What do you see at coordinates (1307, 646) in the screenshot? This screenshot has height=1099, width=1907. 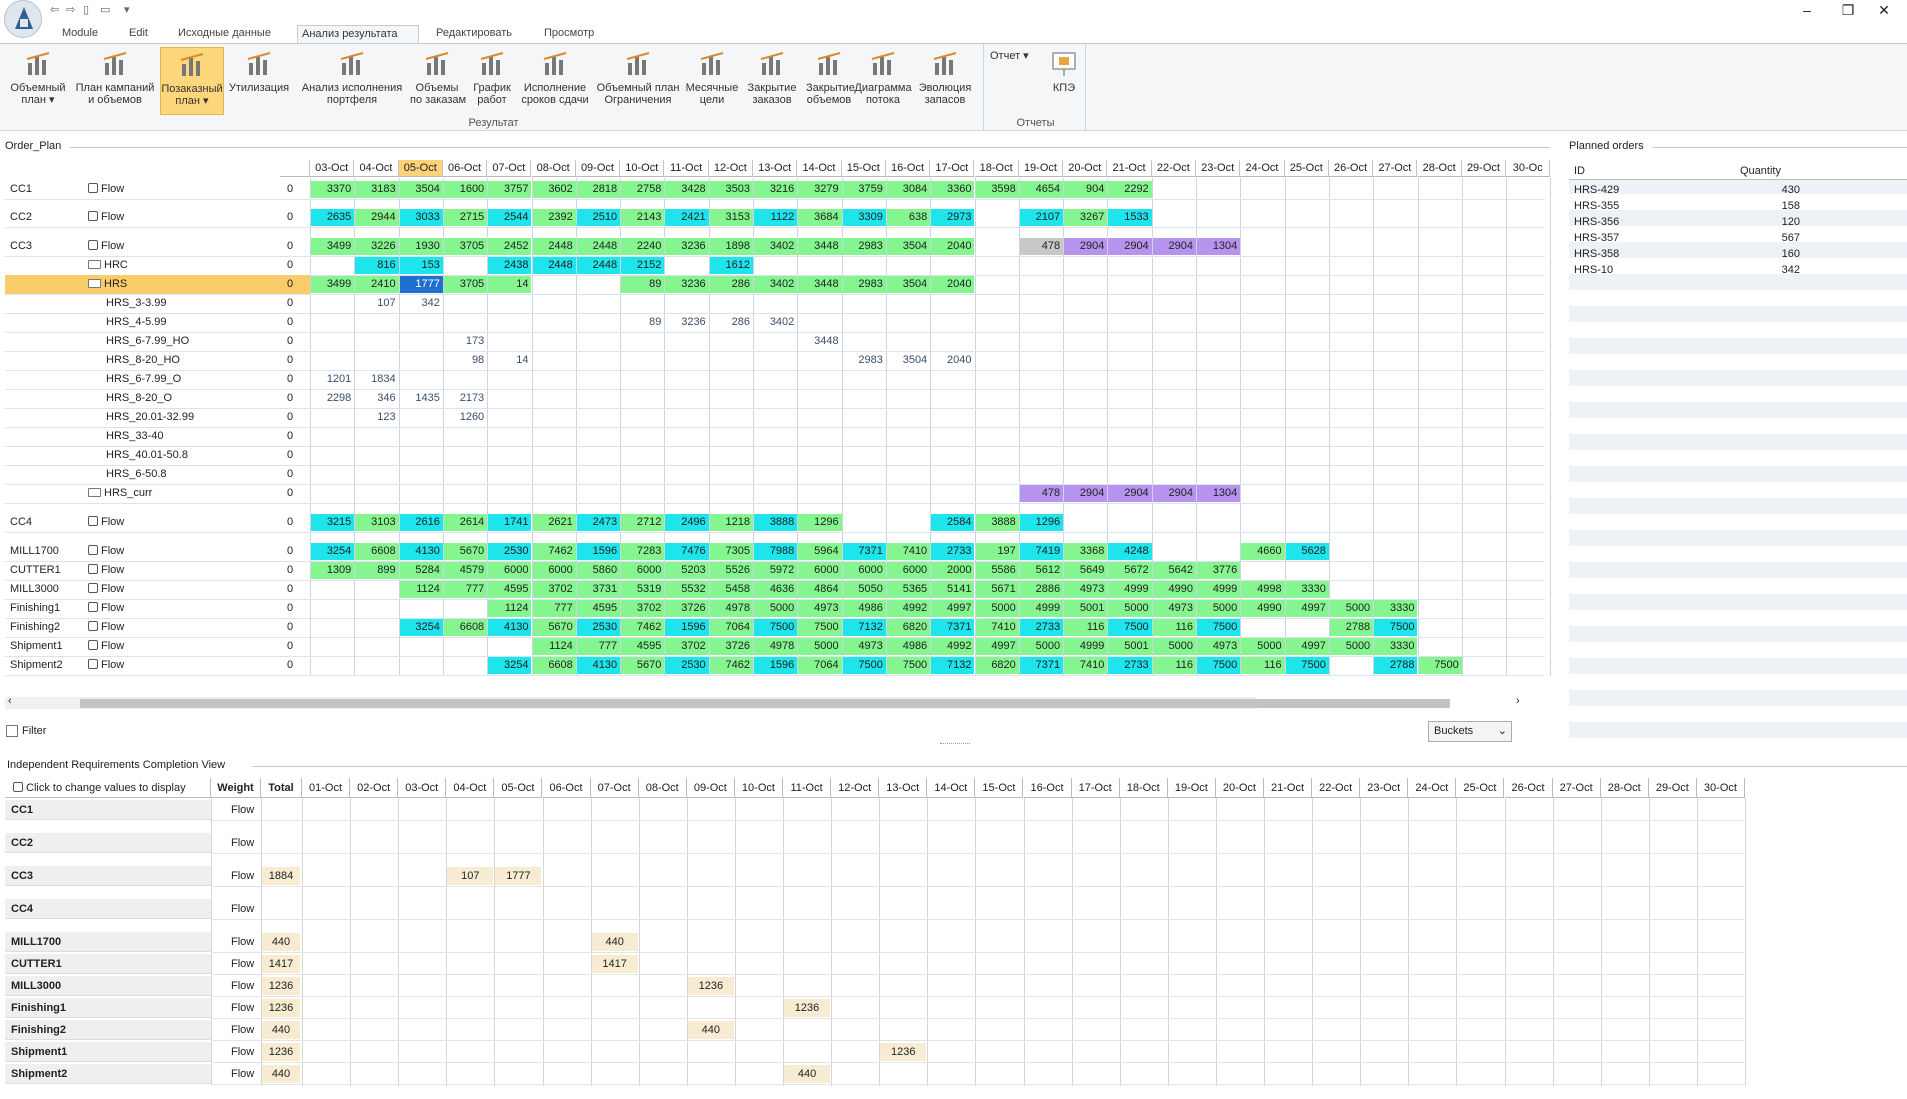 I see `plan-cell: 4997` at bounding box center [1307, 646].